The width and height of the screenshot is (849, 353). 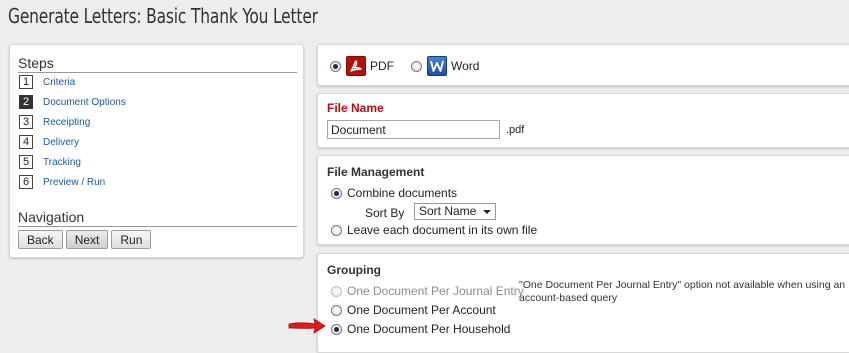 What do you see at coordinates (26, 162) in the screenshot?
I see `step-number: 5` at bounding box center [26, 162].